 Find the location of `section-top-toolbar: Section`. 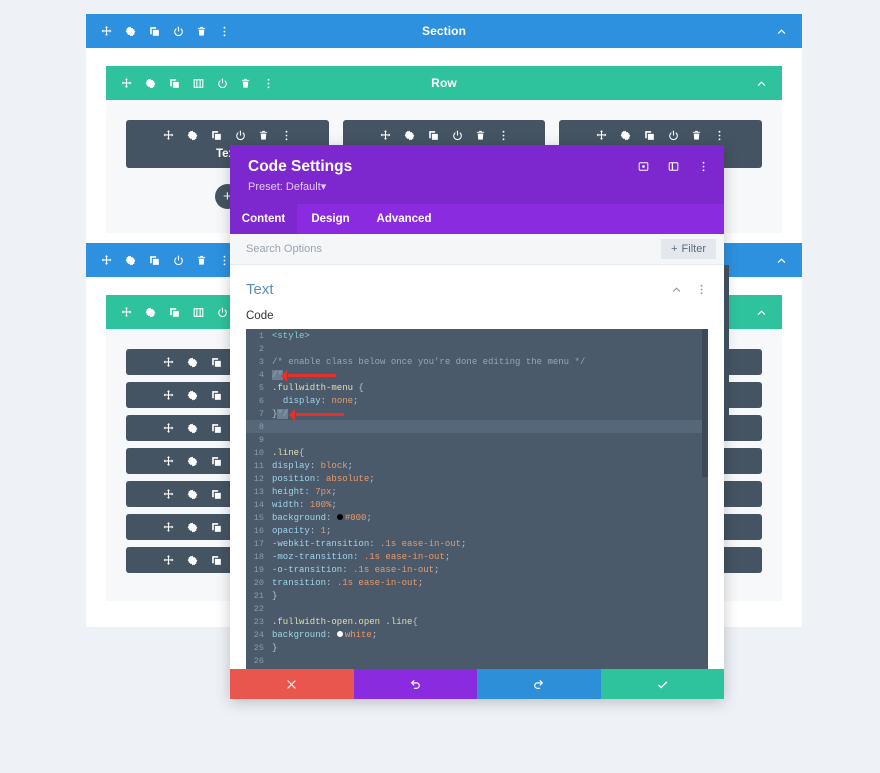

section-top-toolbar: Section is located at coordinates (444, 31).